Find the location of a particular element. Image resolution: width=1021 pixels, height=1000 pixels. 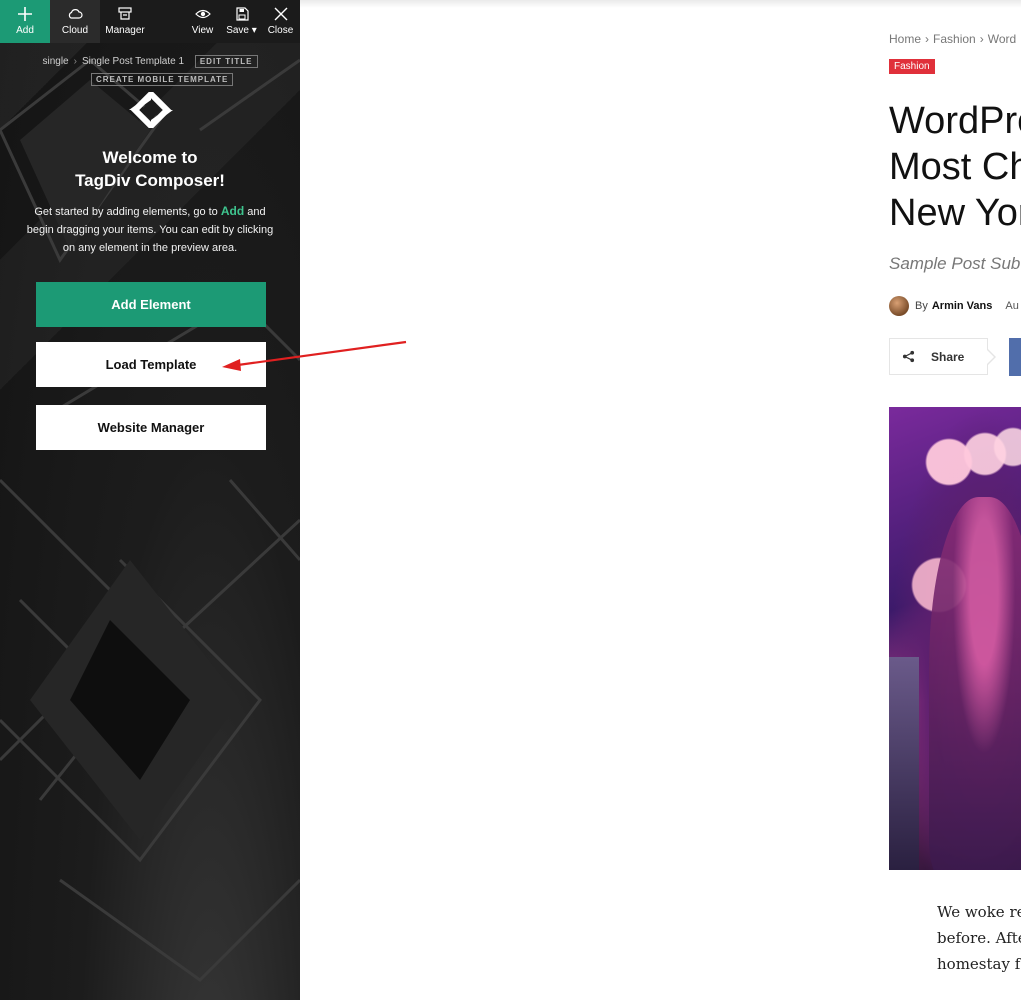

save-button: Save ▾ is located at coordinates (241, 21).